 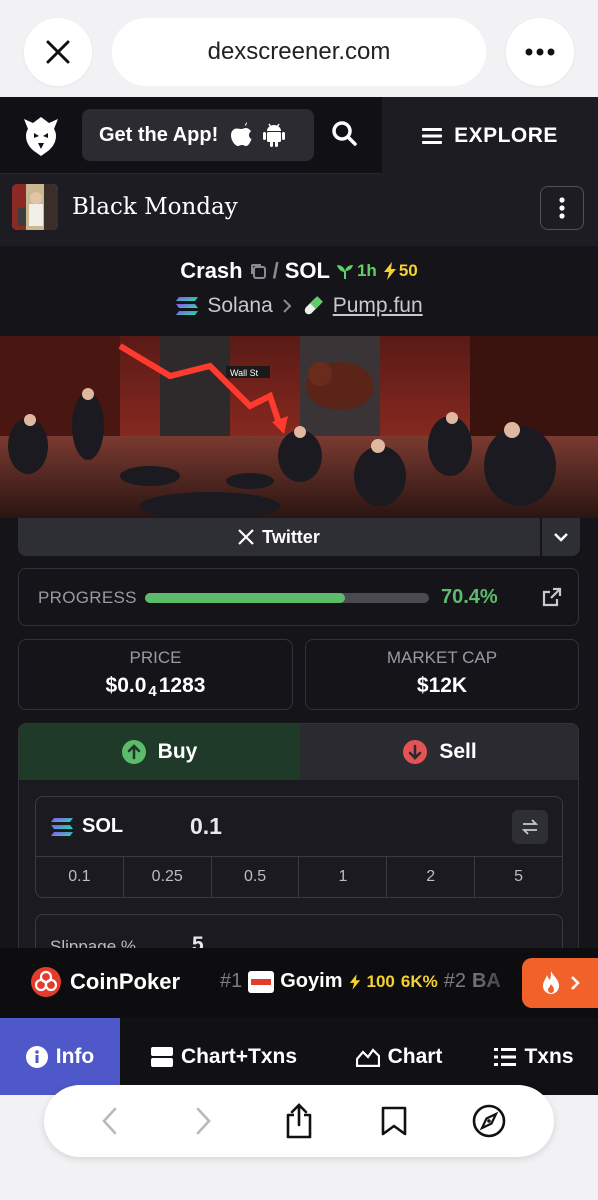 What do you see at coordinates (159, 134) in the screenshot?
I see `get-app-label: Get the App!` at bounding box center [159, 134].